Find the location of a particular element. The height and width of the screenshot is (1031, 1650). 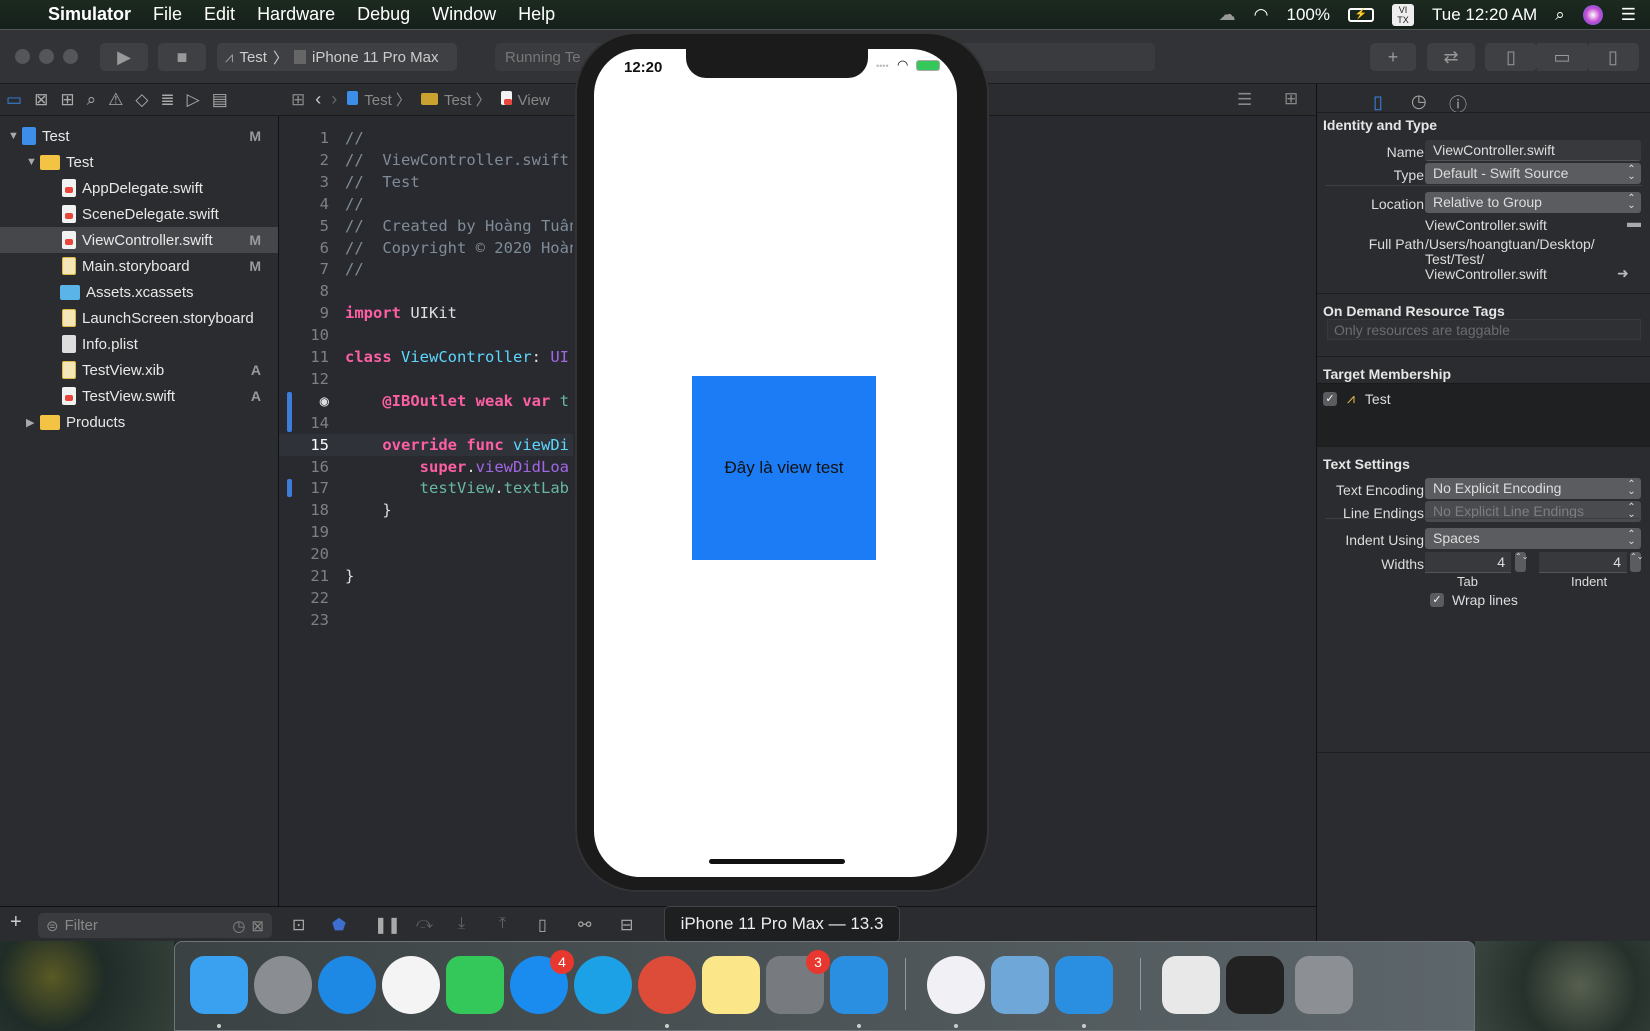

dock-photos-icon is located at coordinates (411, 985).